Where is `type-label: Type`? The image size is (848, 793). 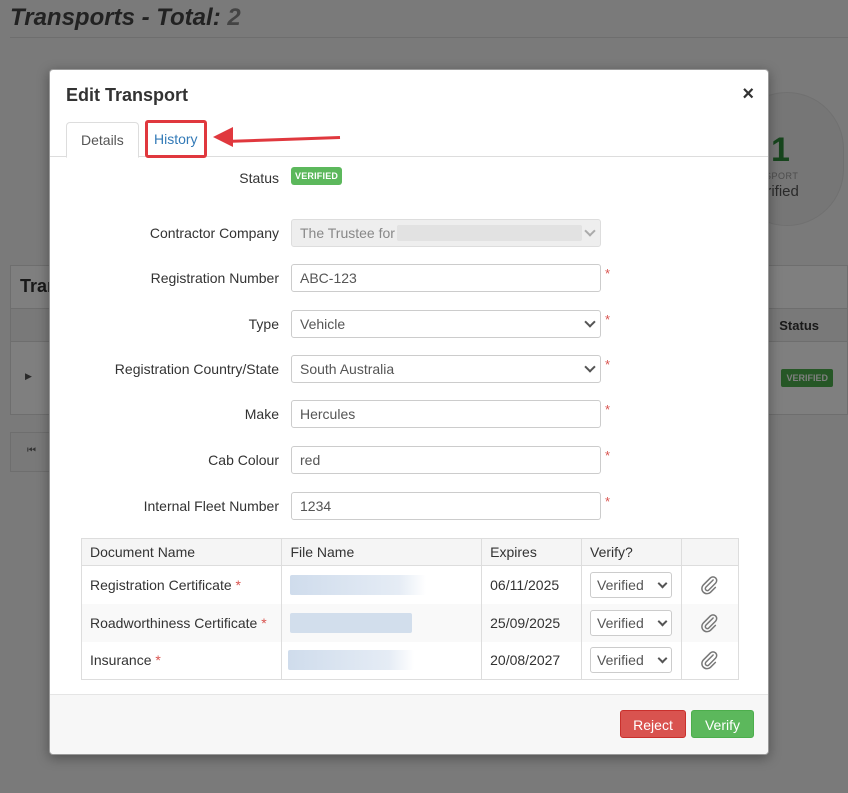 type-label: Type is located at coordinates (263, 324).